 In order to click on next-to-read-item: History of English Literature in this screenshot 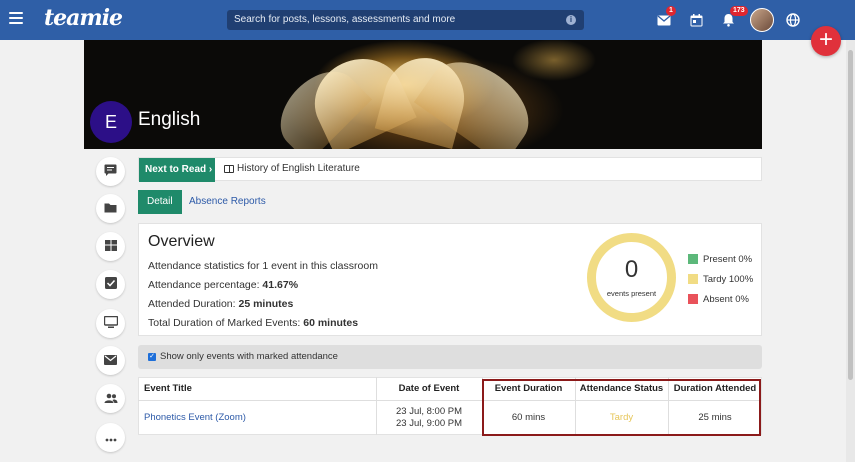, I will do `click(298, 168)`.